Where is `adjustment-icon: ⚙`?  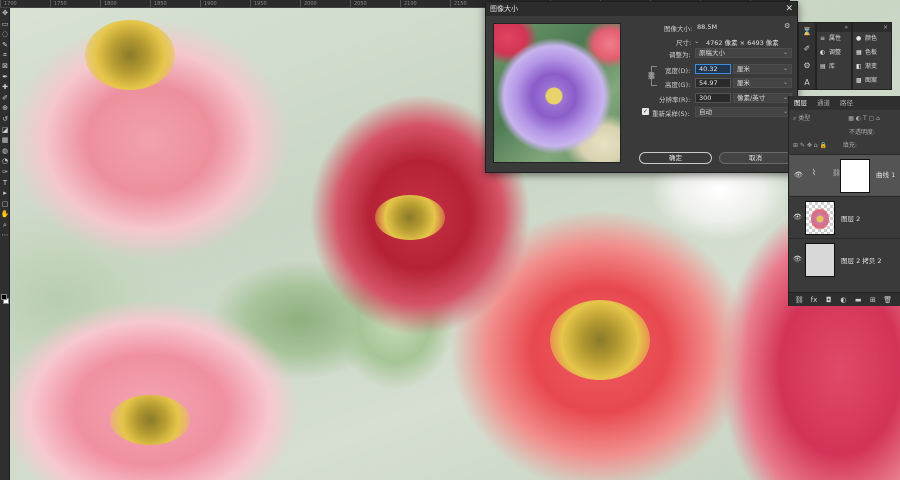
adjustment-icon: ⚙ is located at coordinates (807, 65).